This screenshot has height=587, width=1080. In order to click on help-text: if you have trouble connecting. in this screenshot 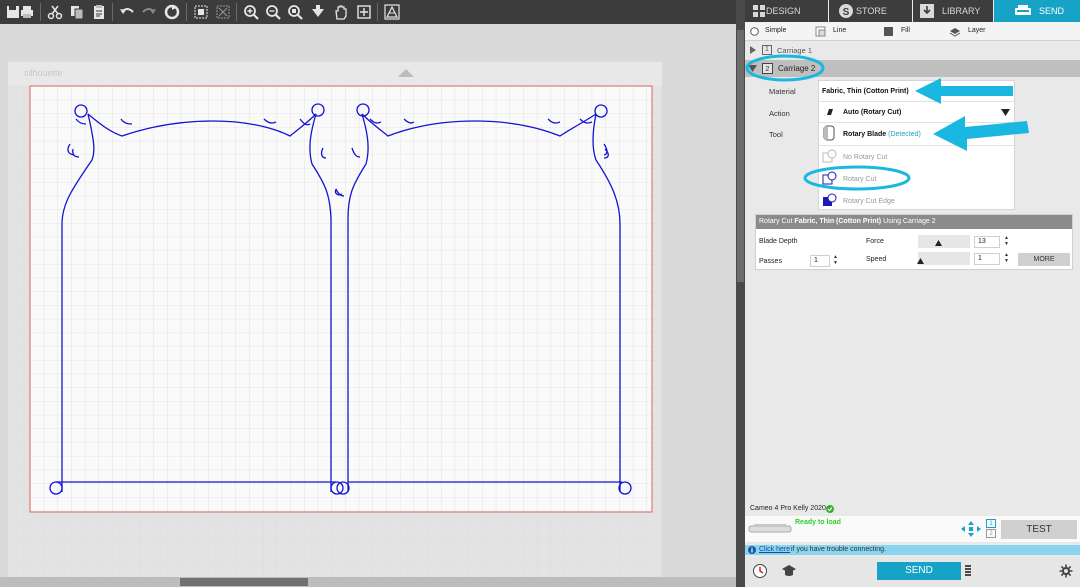, I will do `click(838, 549)`.